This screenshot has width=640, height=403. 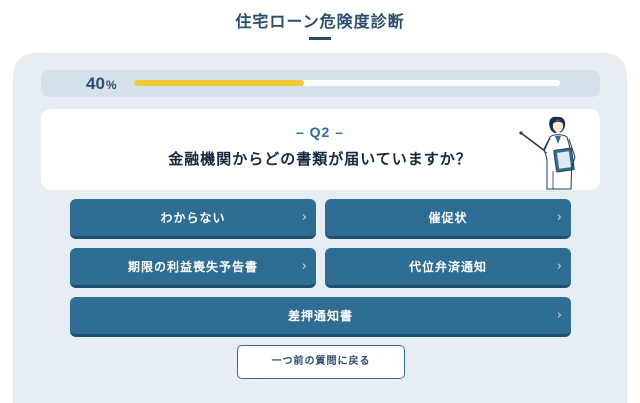 I want to click on option-kigen-no-rieki-button: 期限の利益喪失予告書 ›, so click(x=193, y=268).